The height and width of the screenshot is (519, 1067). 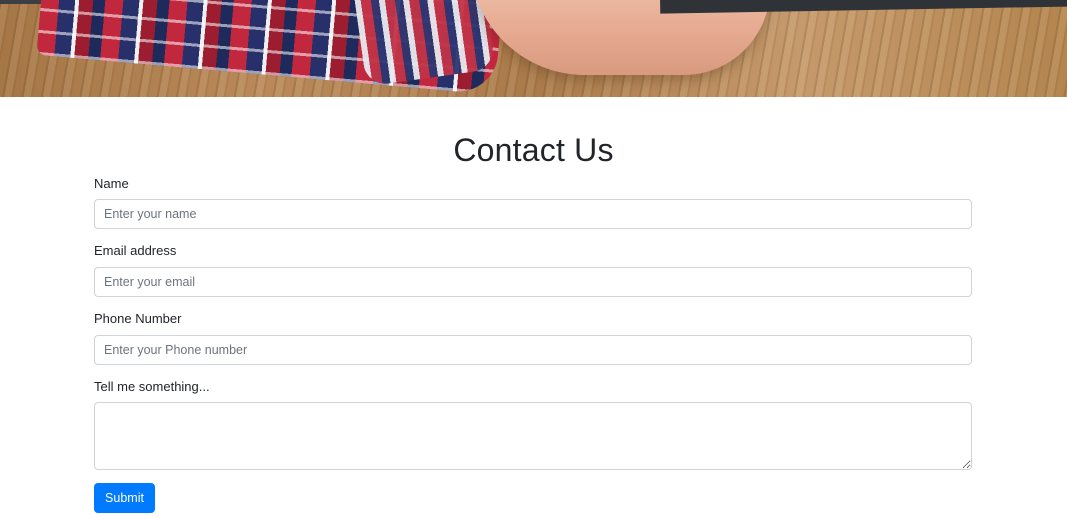 What do you see at coordinates (533, 282) in the screenshot?
I see `email-input` at bounding box center [533, 282].